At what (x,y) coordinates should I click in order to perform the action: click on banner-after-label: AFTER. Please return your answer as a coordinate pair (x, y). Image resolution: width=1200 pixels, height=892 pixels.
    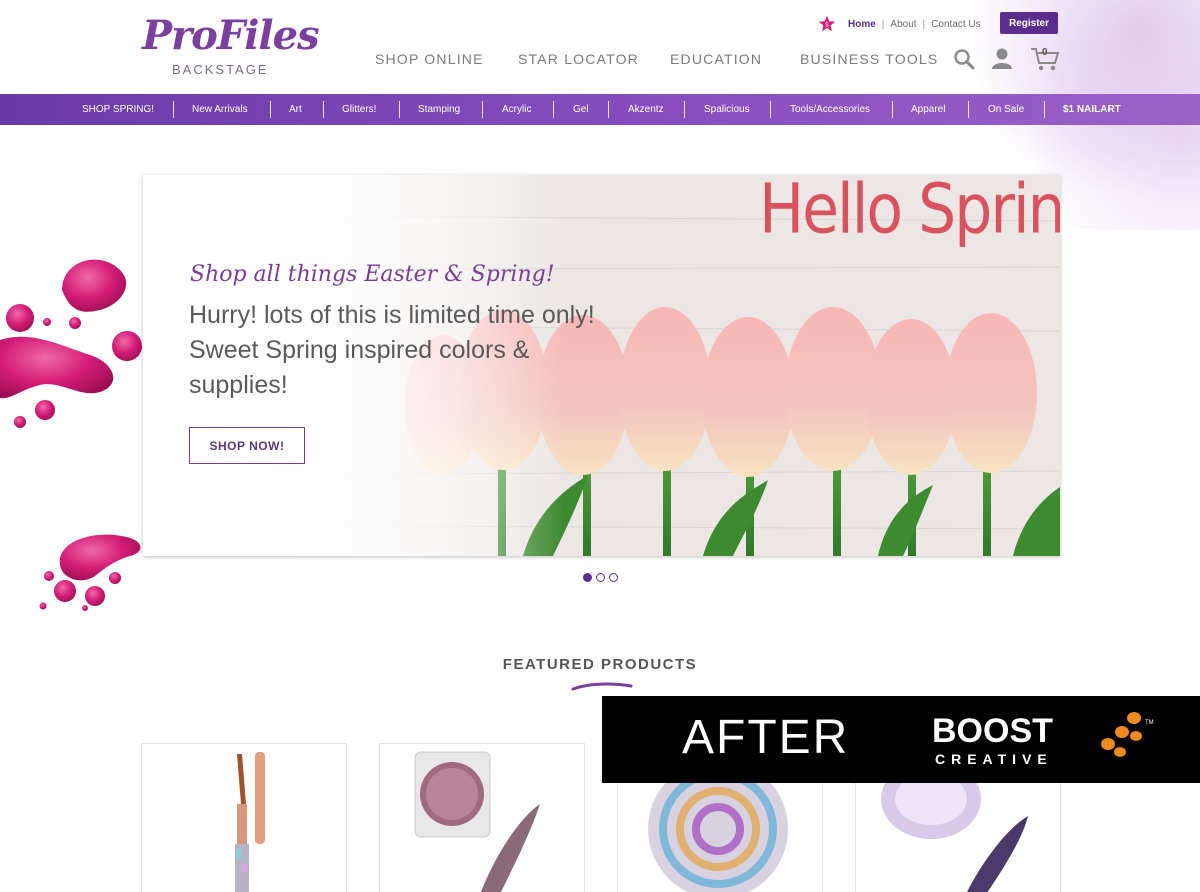
    Looking at the image, I should click on (766, 737).